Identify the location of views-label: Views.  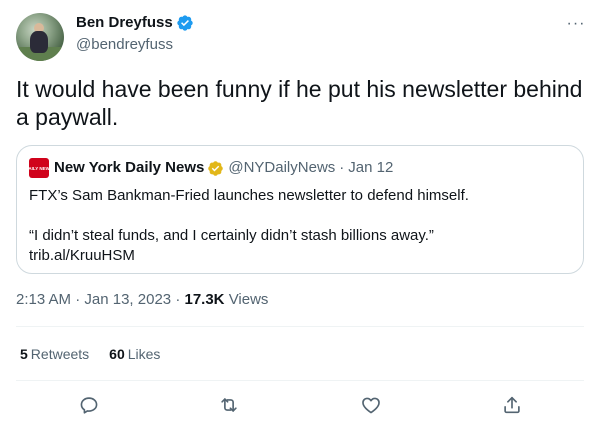
(248, 299).